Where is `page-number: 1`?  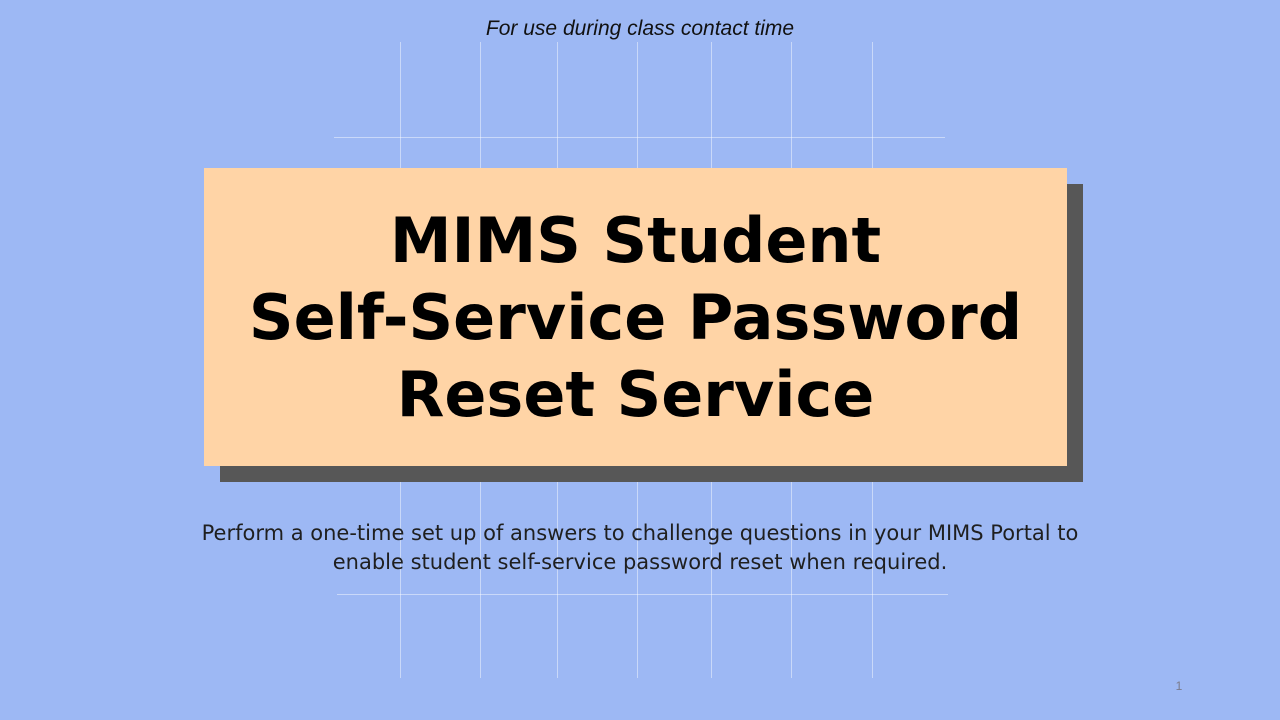 page-number: 1 is located at coordinates (1179, 686).